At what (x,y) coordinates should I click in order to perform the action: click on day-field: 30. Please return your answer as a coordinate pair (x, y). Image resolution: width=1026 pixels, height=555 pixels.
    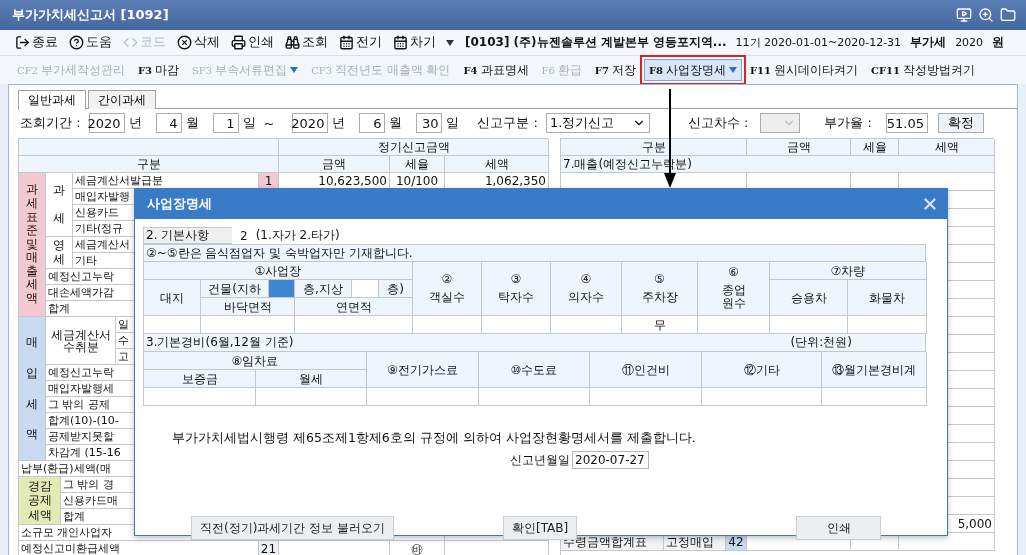
    Looking at the image, I should click on (429, 123).